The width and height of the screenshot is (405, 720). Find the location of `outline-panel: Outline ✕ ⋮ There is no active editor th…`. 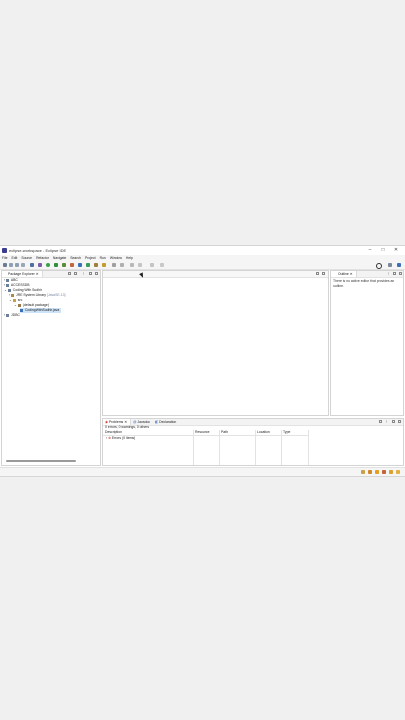

outline-panel: Outline ✕ ⋮ There is no active editor th… is located at coordinates (367, 343).